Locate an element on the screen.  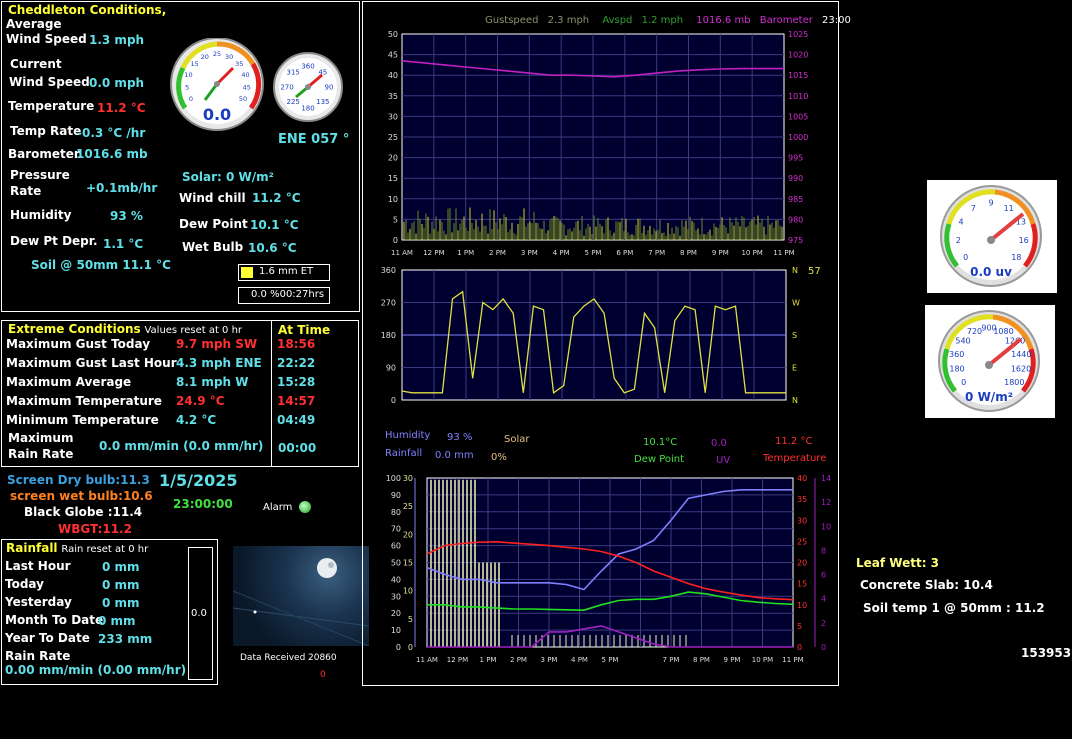
y-tick-label: 20 is located at coordinates (393, 158).